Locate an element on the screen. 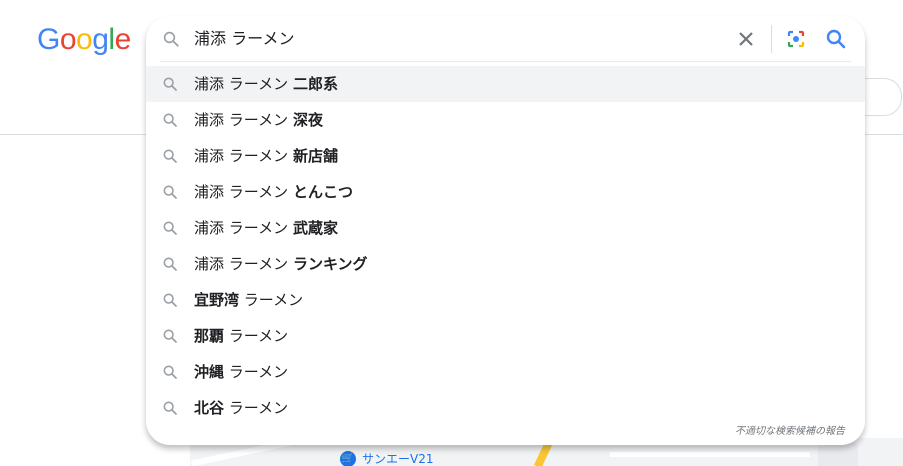 This screenshot has width=903, height=466. suggestion-text: 浦添 ラーメン ランキング is located at coordinates (281, 264).